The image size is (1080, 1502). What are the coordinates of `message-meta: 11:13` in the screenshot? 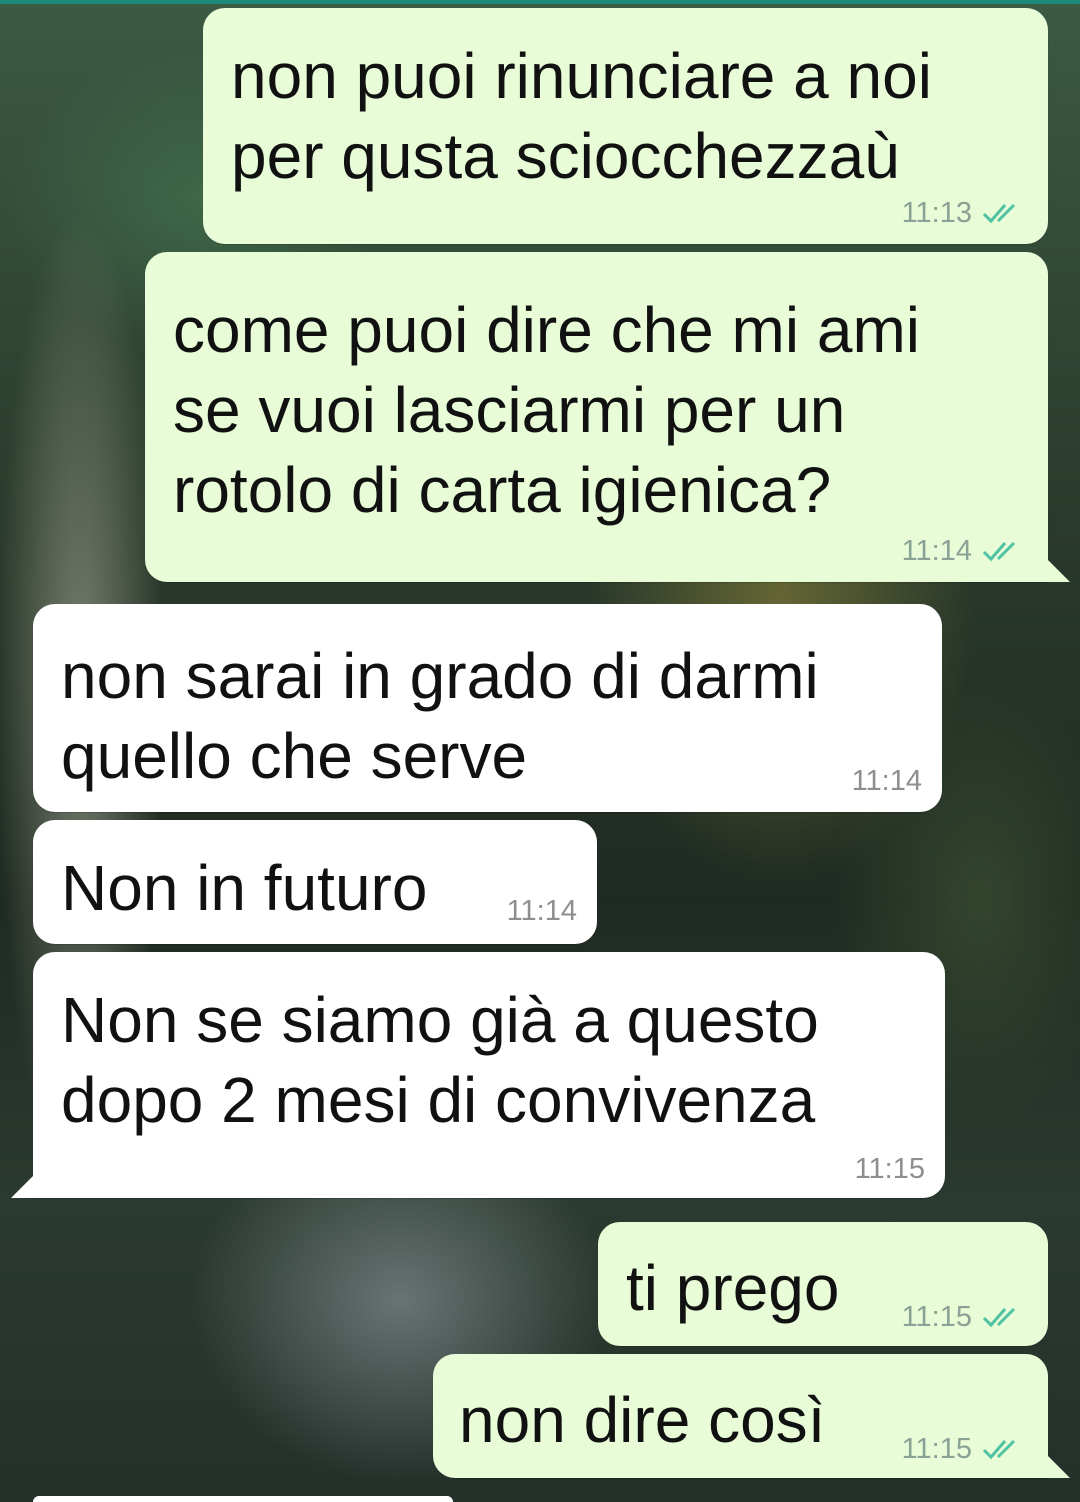 It's located at (964, 213).